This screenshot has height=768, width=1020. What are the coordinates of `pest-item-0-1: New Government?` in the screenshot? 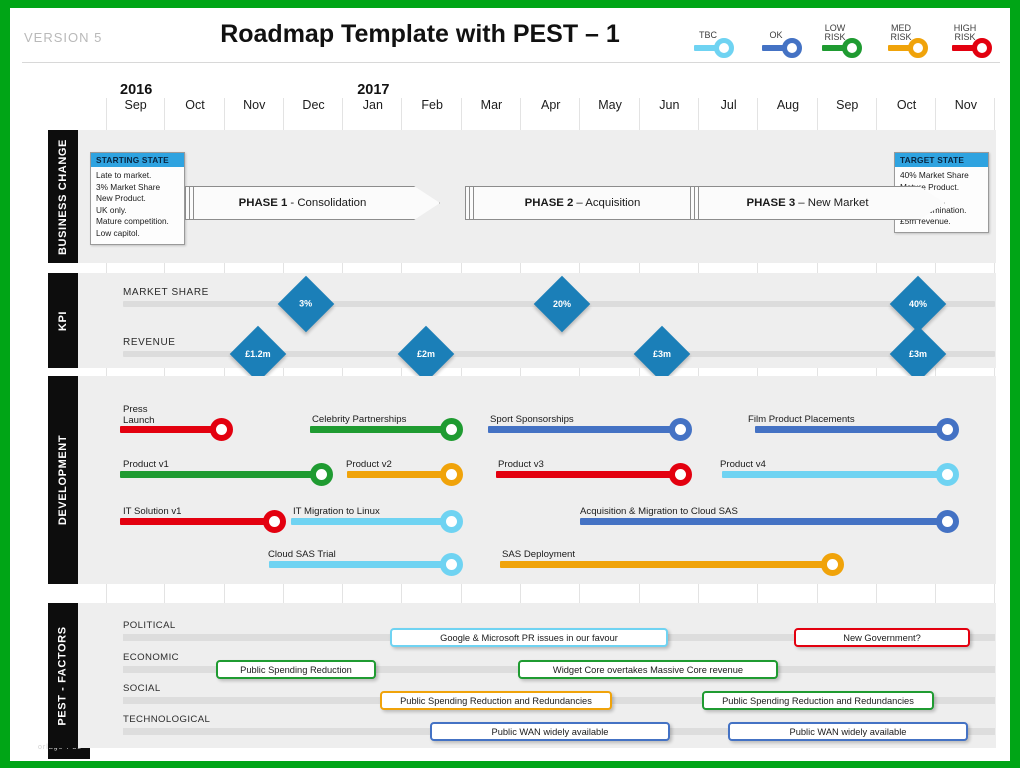 It's located at (882, 637).